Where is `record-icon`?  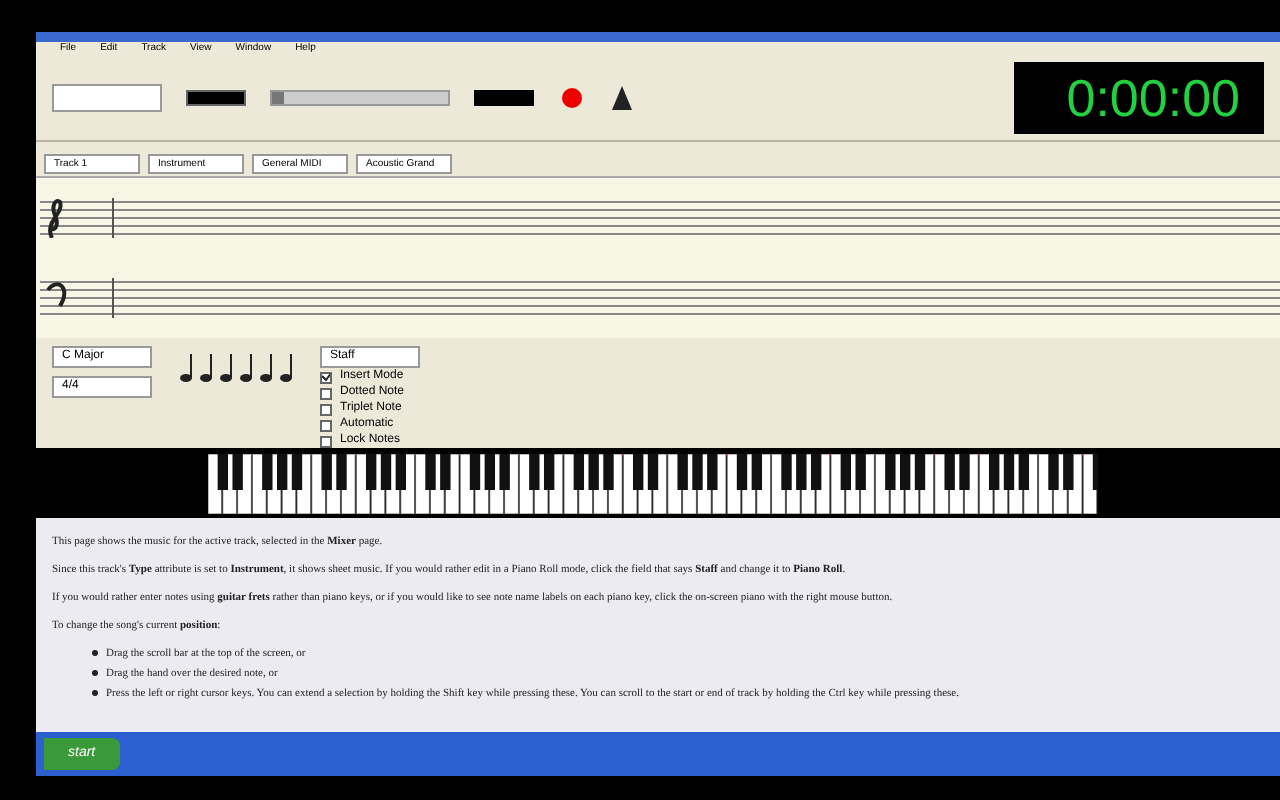 record-icon is located at coordinates (572, 98).